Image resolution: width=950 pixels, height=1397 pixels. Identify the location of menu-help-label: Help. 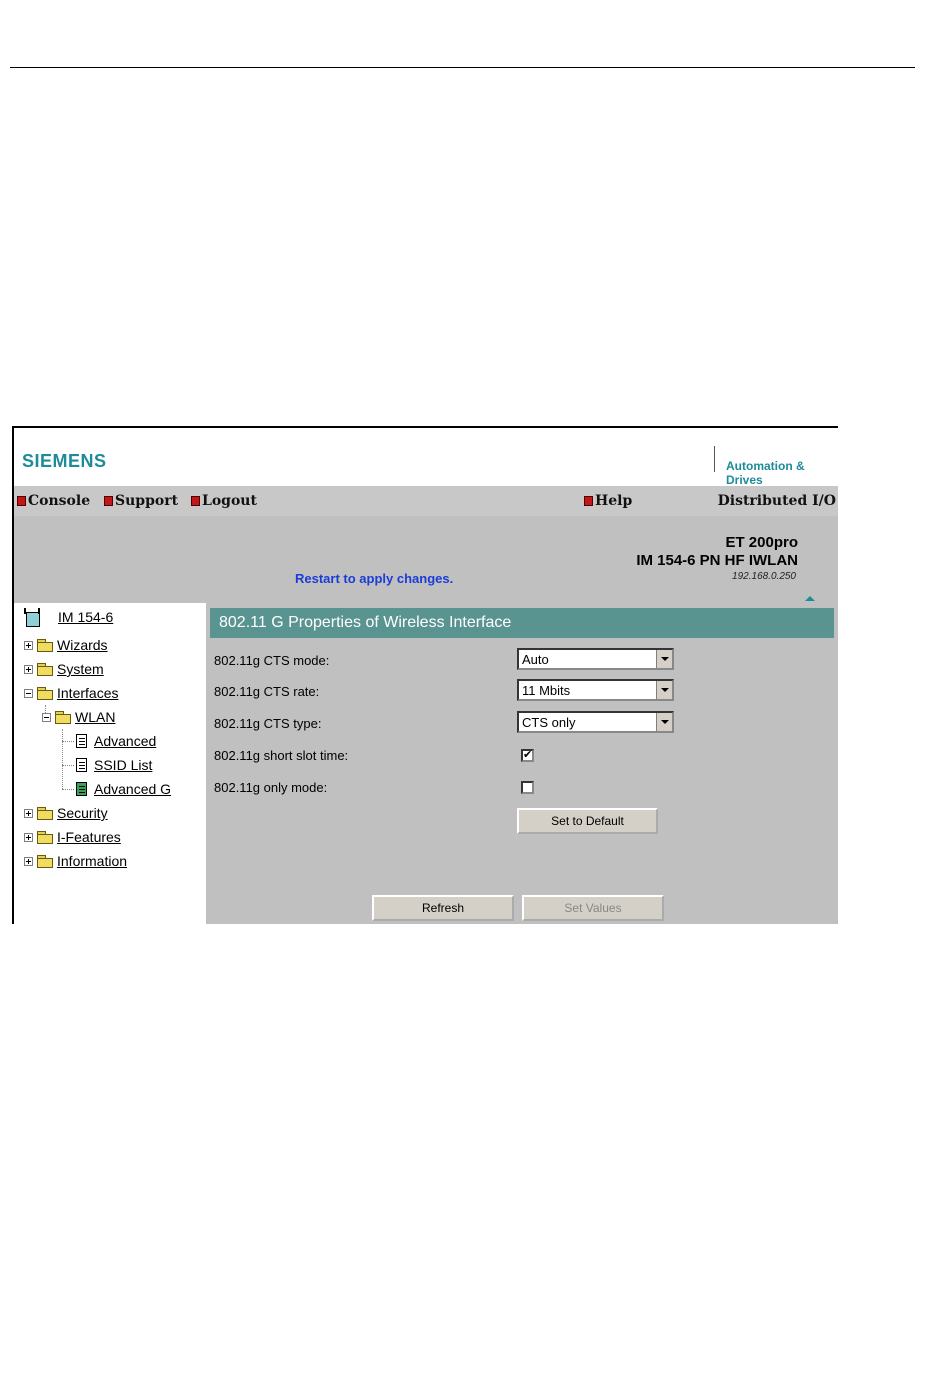
(614, 501).